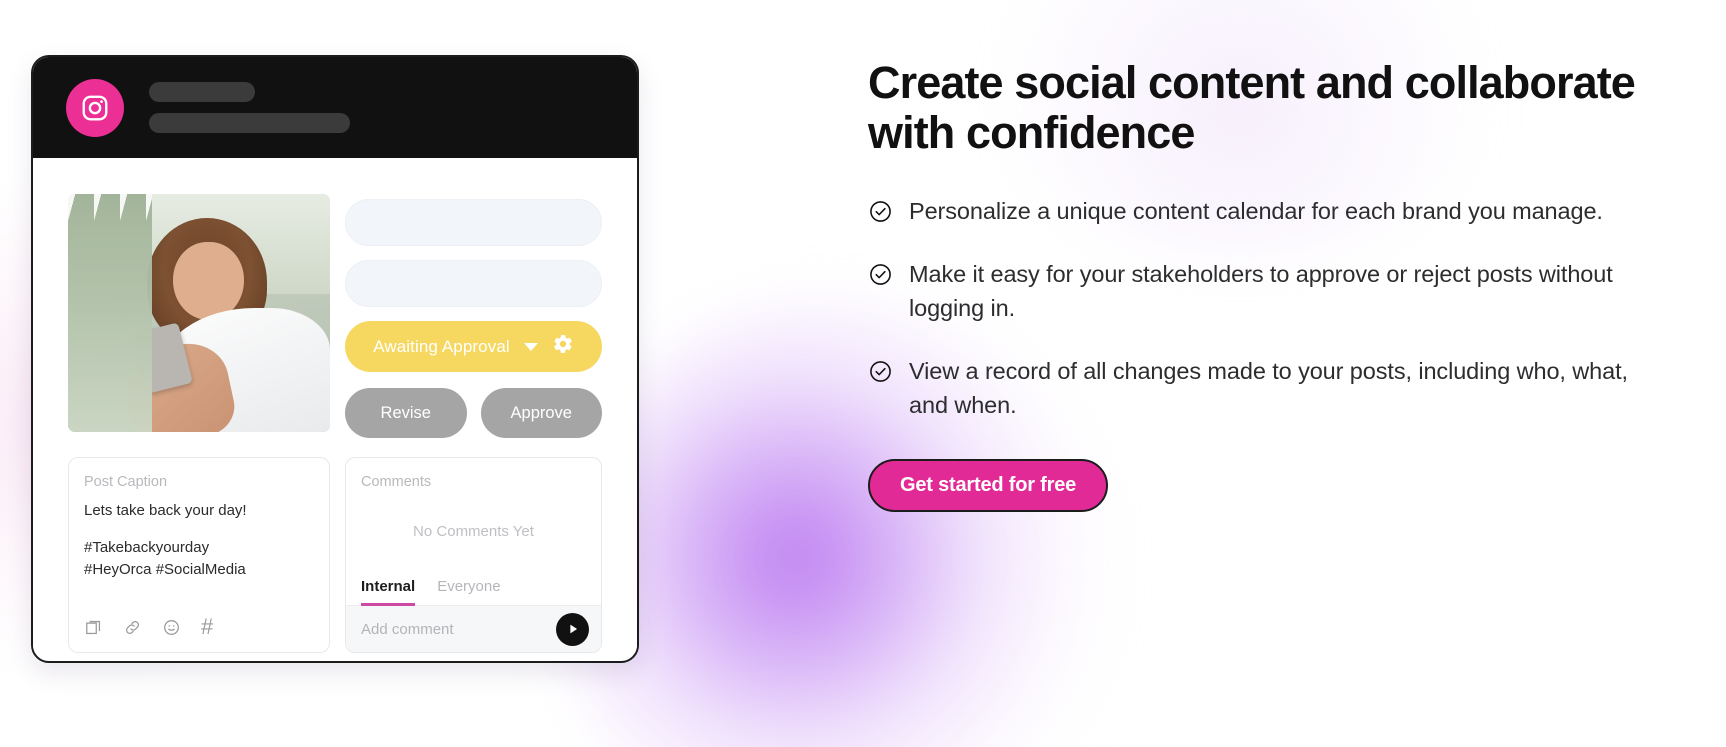 The width and height of the screenshot is (1726, 747). What do you see at coordinates (473, 316) in the screenshot?
I see `post-actions: Awaiting Approval Revise Approve` at bounding box center [473, 316].